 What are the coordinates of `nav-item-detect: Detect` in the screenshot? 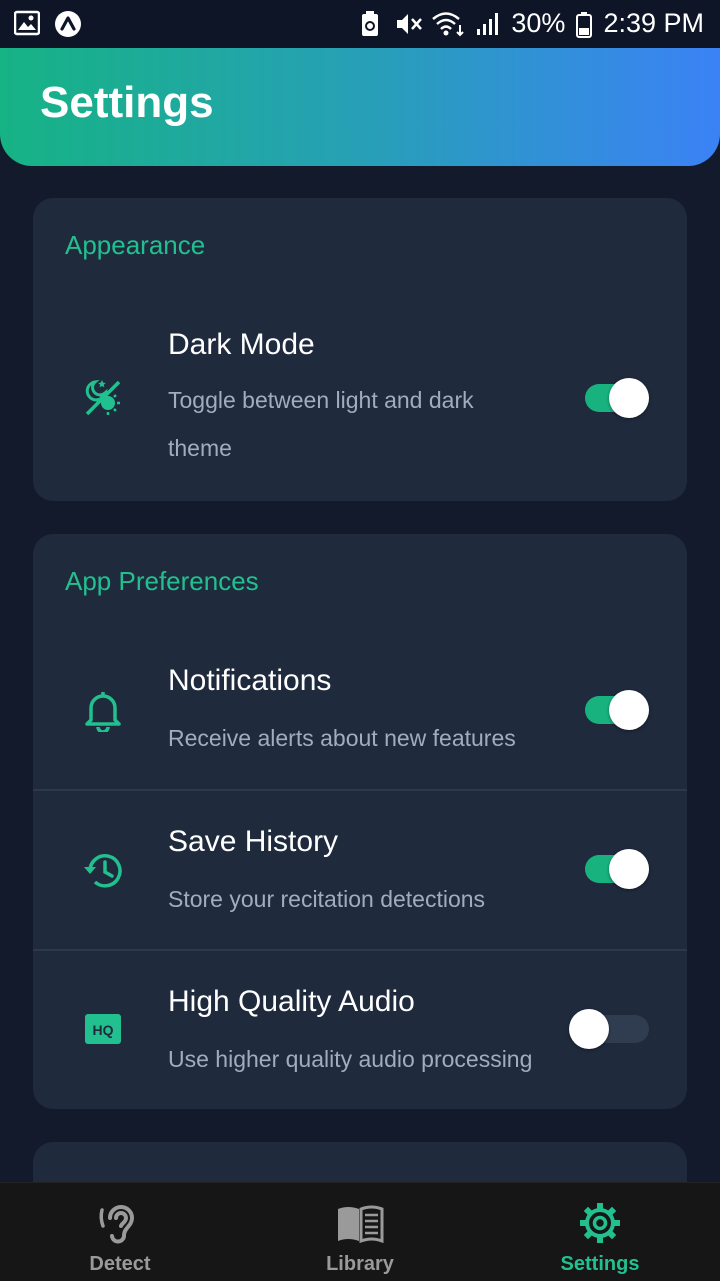 It's located at (120, 1232).